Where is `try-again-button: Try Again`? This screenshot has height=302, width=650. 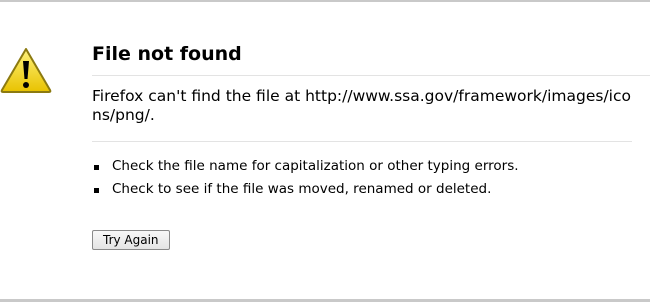 try-again-button: Try Again is located at coordinates (131, 240).